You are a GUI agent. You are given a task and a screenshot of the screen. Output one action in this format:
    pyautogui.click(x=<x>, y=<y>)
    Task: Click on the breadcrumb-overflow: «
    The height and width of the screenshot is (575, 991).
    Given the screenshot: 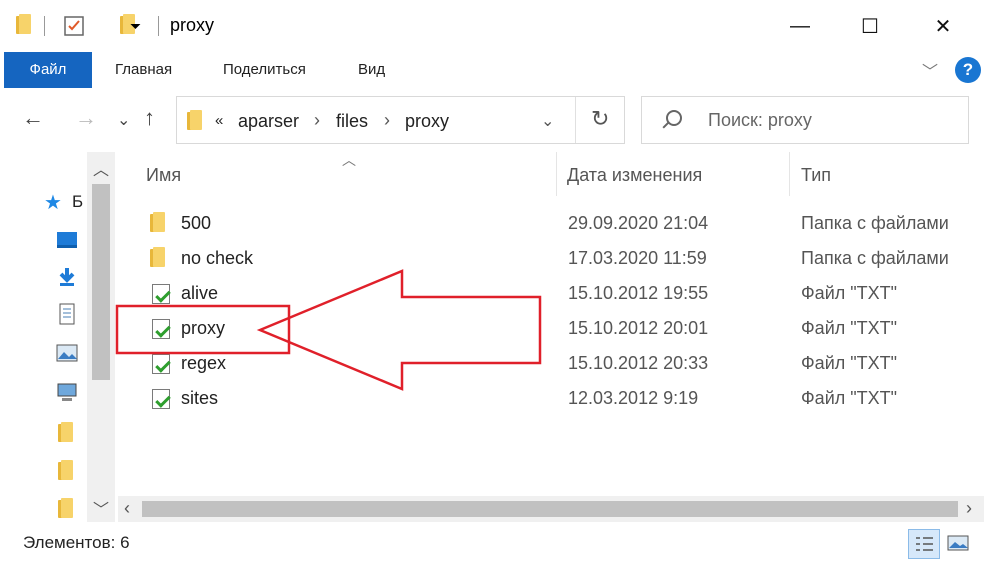 What is the action you would take?
    pyautogui.click(x=219, y=120)
    